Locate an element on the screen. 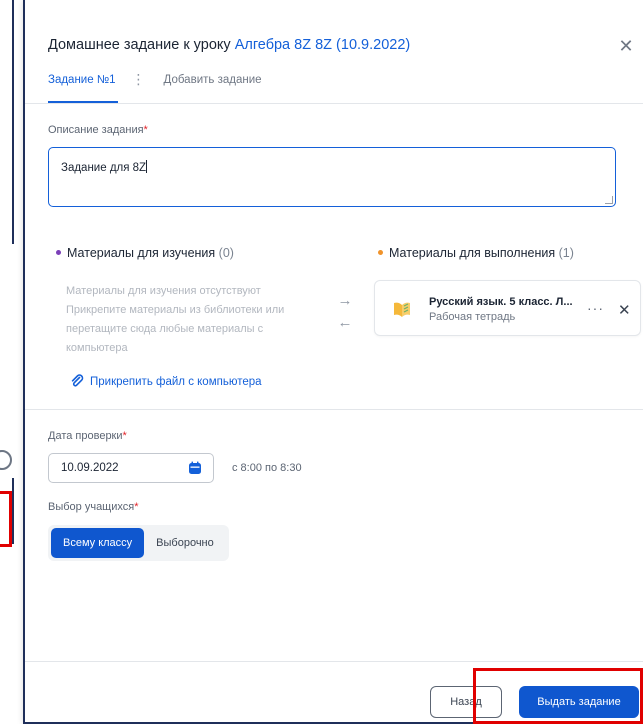  whole-class-button: Всему классу is located at coordinates (98, 543).